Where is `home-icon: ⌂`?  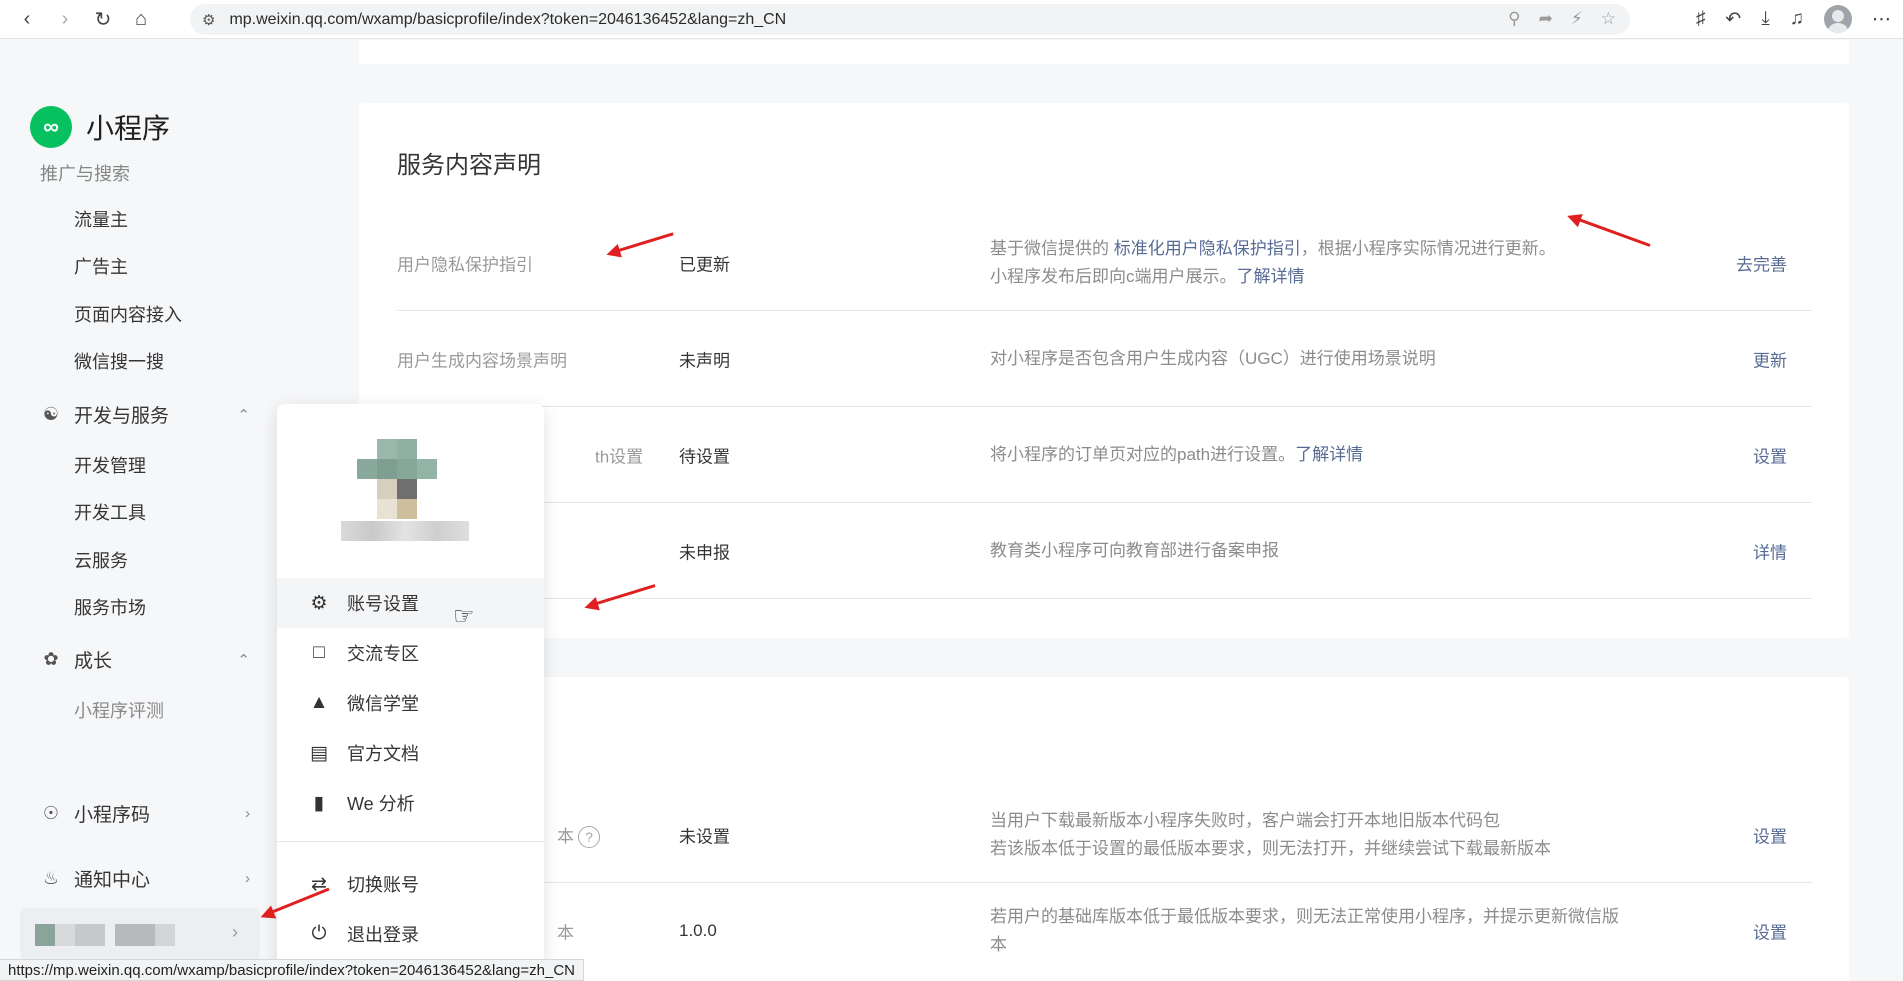 home-icon: ⌂ is located at coordinates (141, 19).